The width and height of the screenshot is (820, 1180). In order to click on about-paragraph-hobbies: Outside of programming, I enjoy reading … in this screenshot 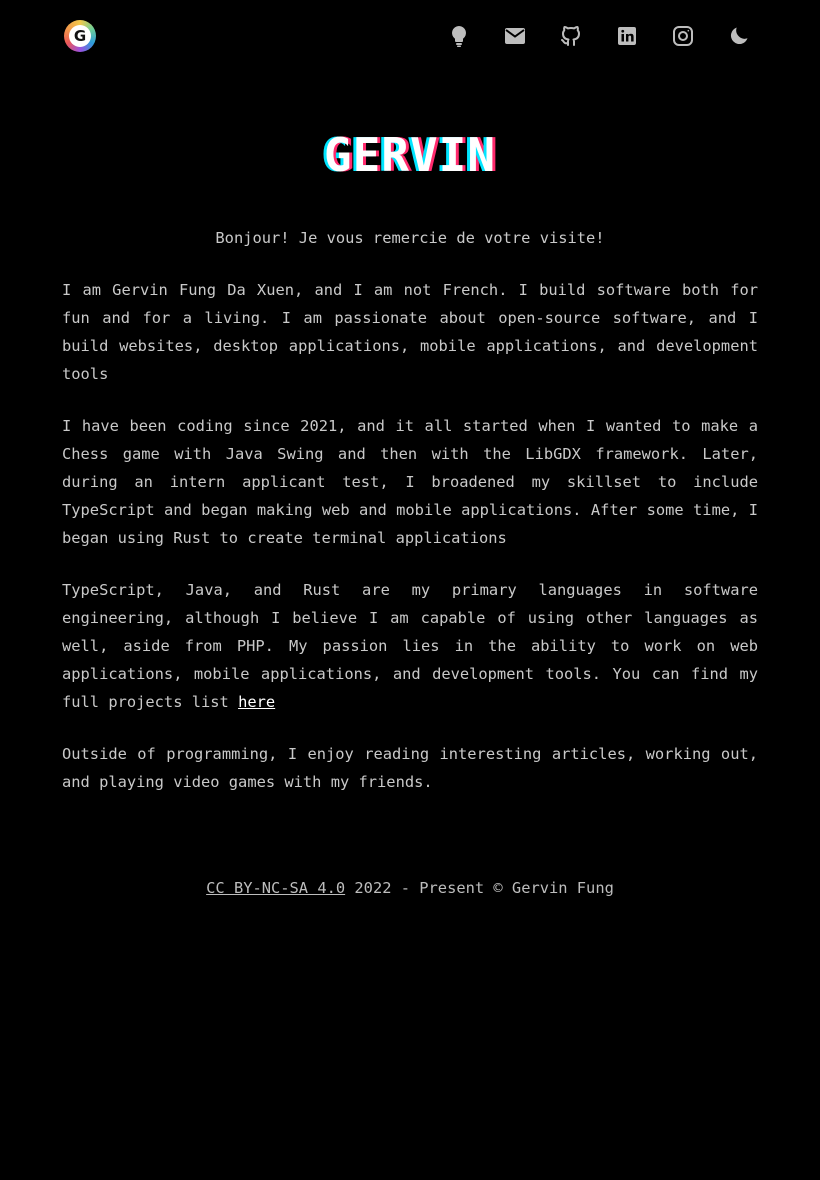, I will do `click(410, 768)`.